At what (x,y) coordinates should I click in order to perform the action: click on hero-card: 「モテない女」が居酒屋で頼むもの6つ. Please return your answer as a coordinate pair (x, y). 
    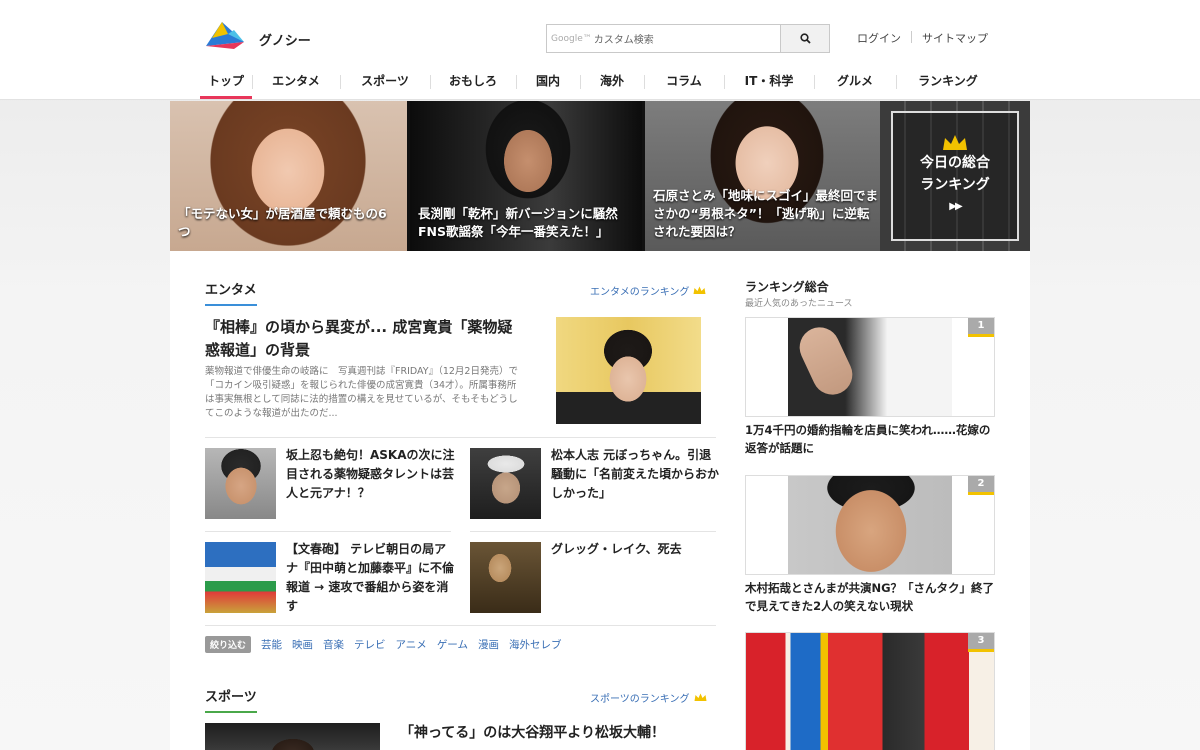
    Looking at the image, I should click on (288, 176).